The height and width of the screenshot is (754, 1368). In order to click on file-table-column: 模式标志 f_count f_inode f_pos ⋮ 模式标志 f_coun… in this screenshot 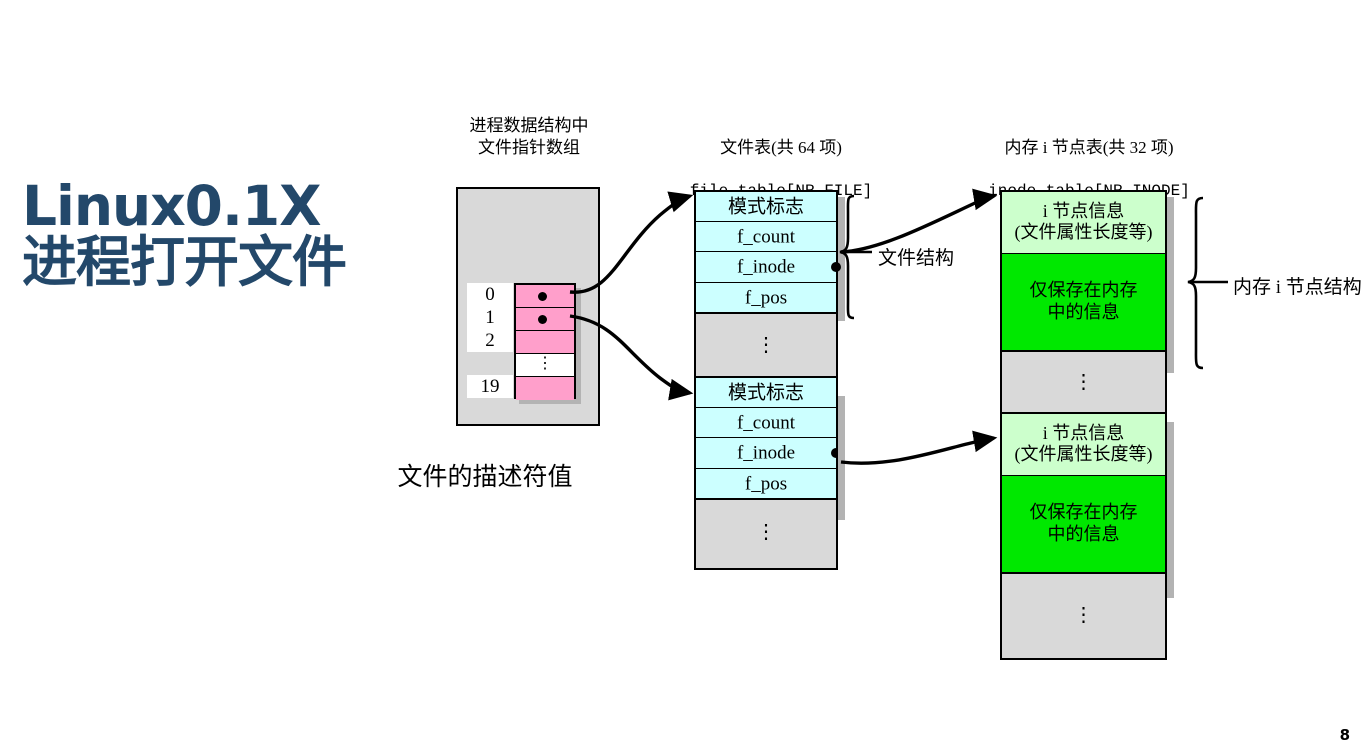, I will do `click(767, 380)`.